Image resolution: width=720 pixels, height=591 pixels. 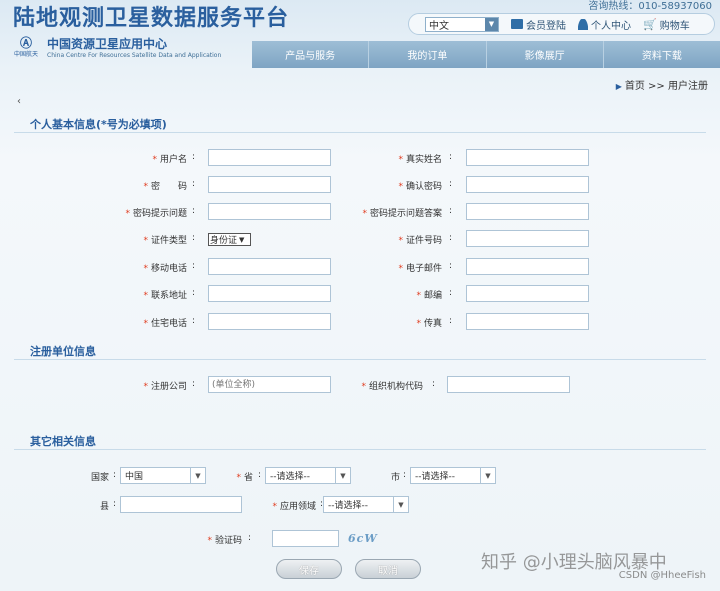 I want to click on label-hint-question: * 密码提示问题, so click(x=156, y=214).